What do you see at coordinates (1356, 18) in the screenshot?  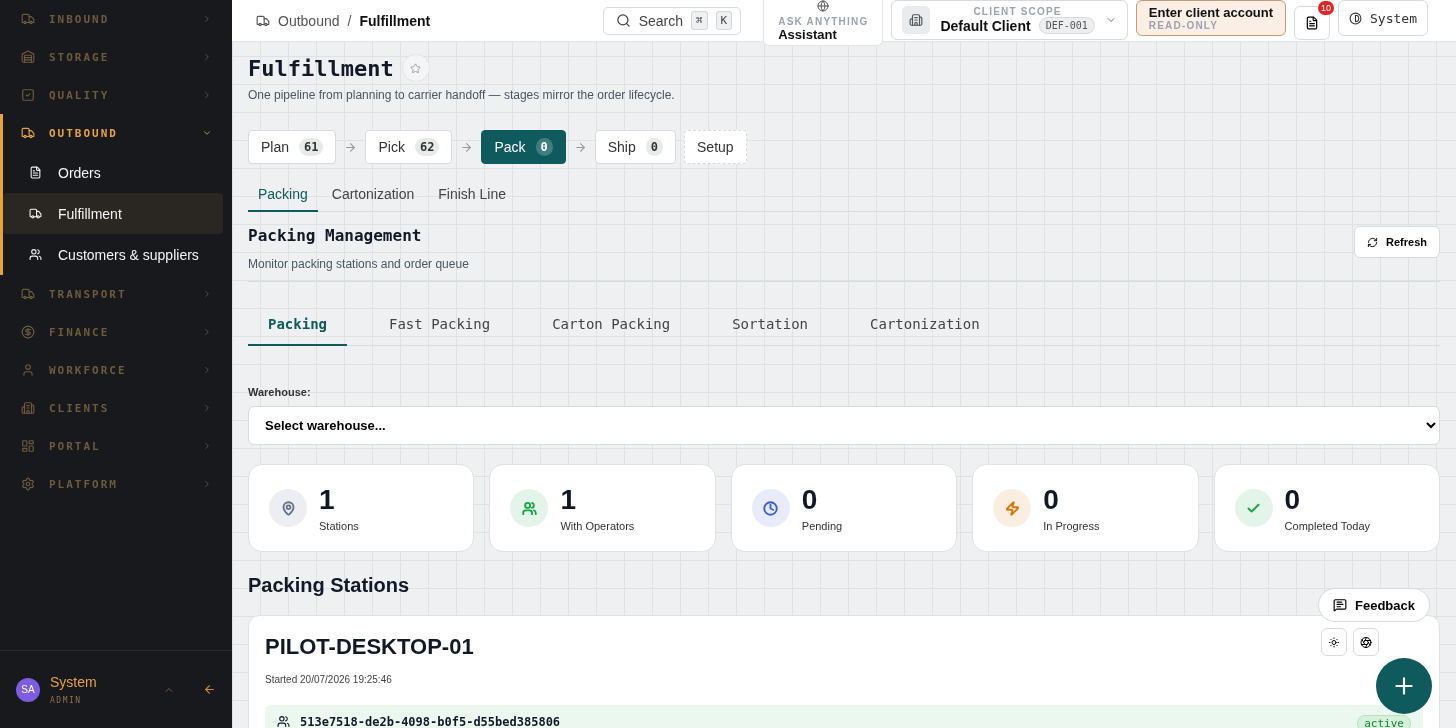 I see `contrast-icon` at bounding box center [1356, 18].